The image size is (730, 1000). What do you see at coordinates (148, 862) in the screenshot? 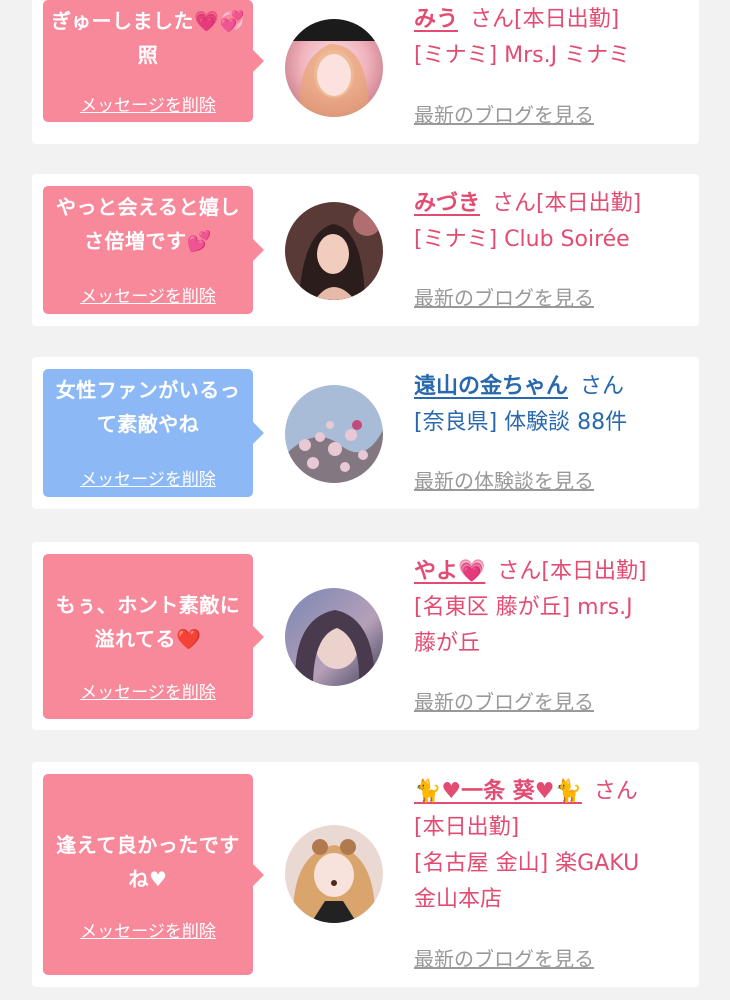
I see `message-text: 逢えて良かったですね♥` at bounding box center [148, 862].